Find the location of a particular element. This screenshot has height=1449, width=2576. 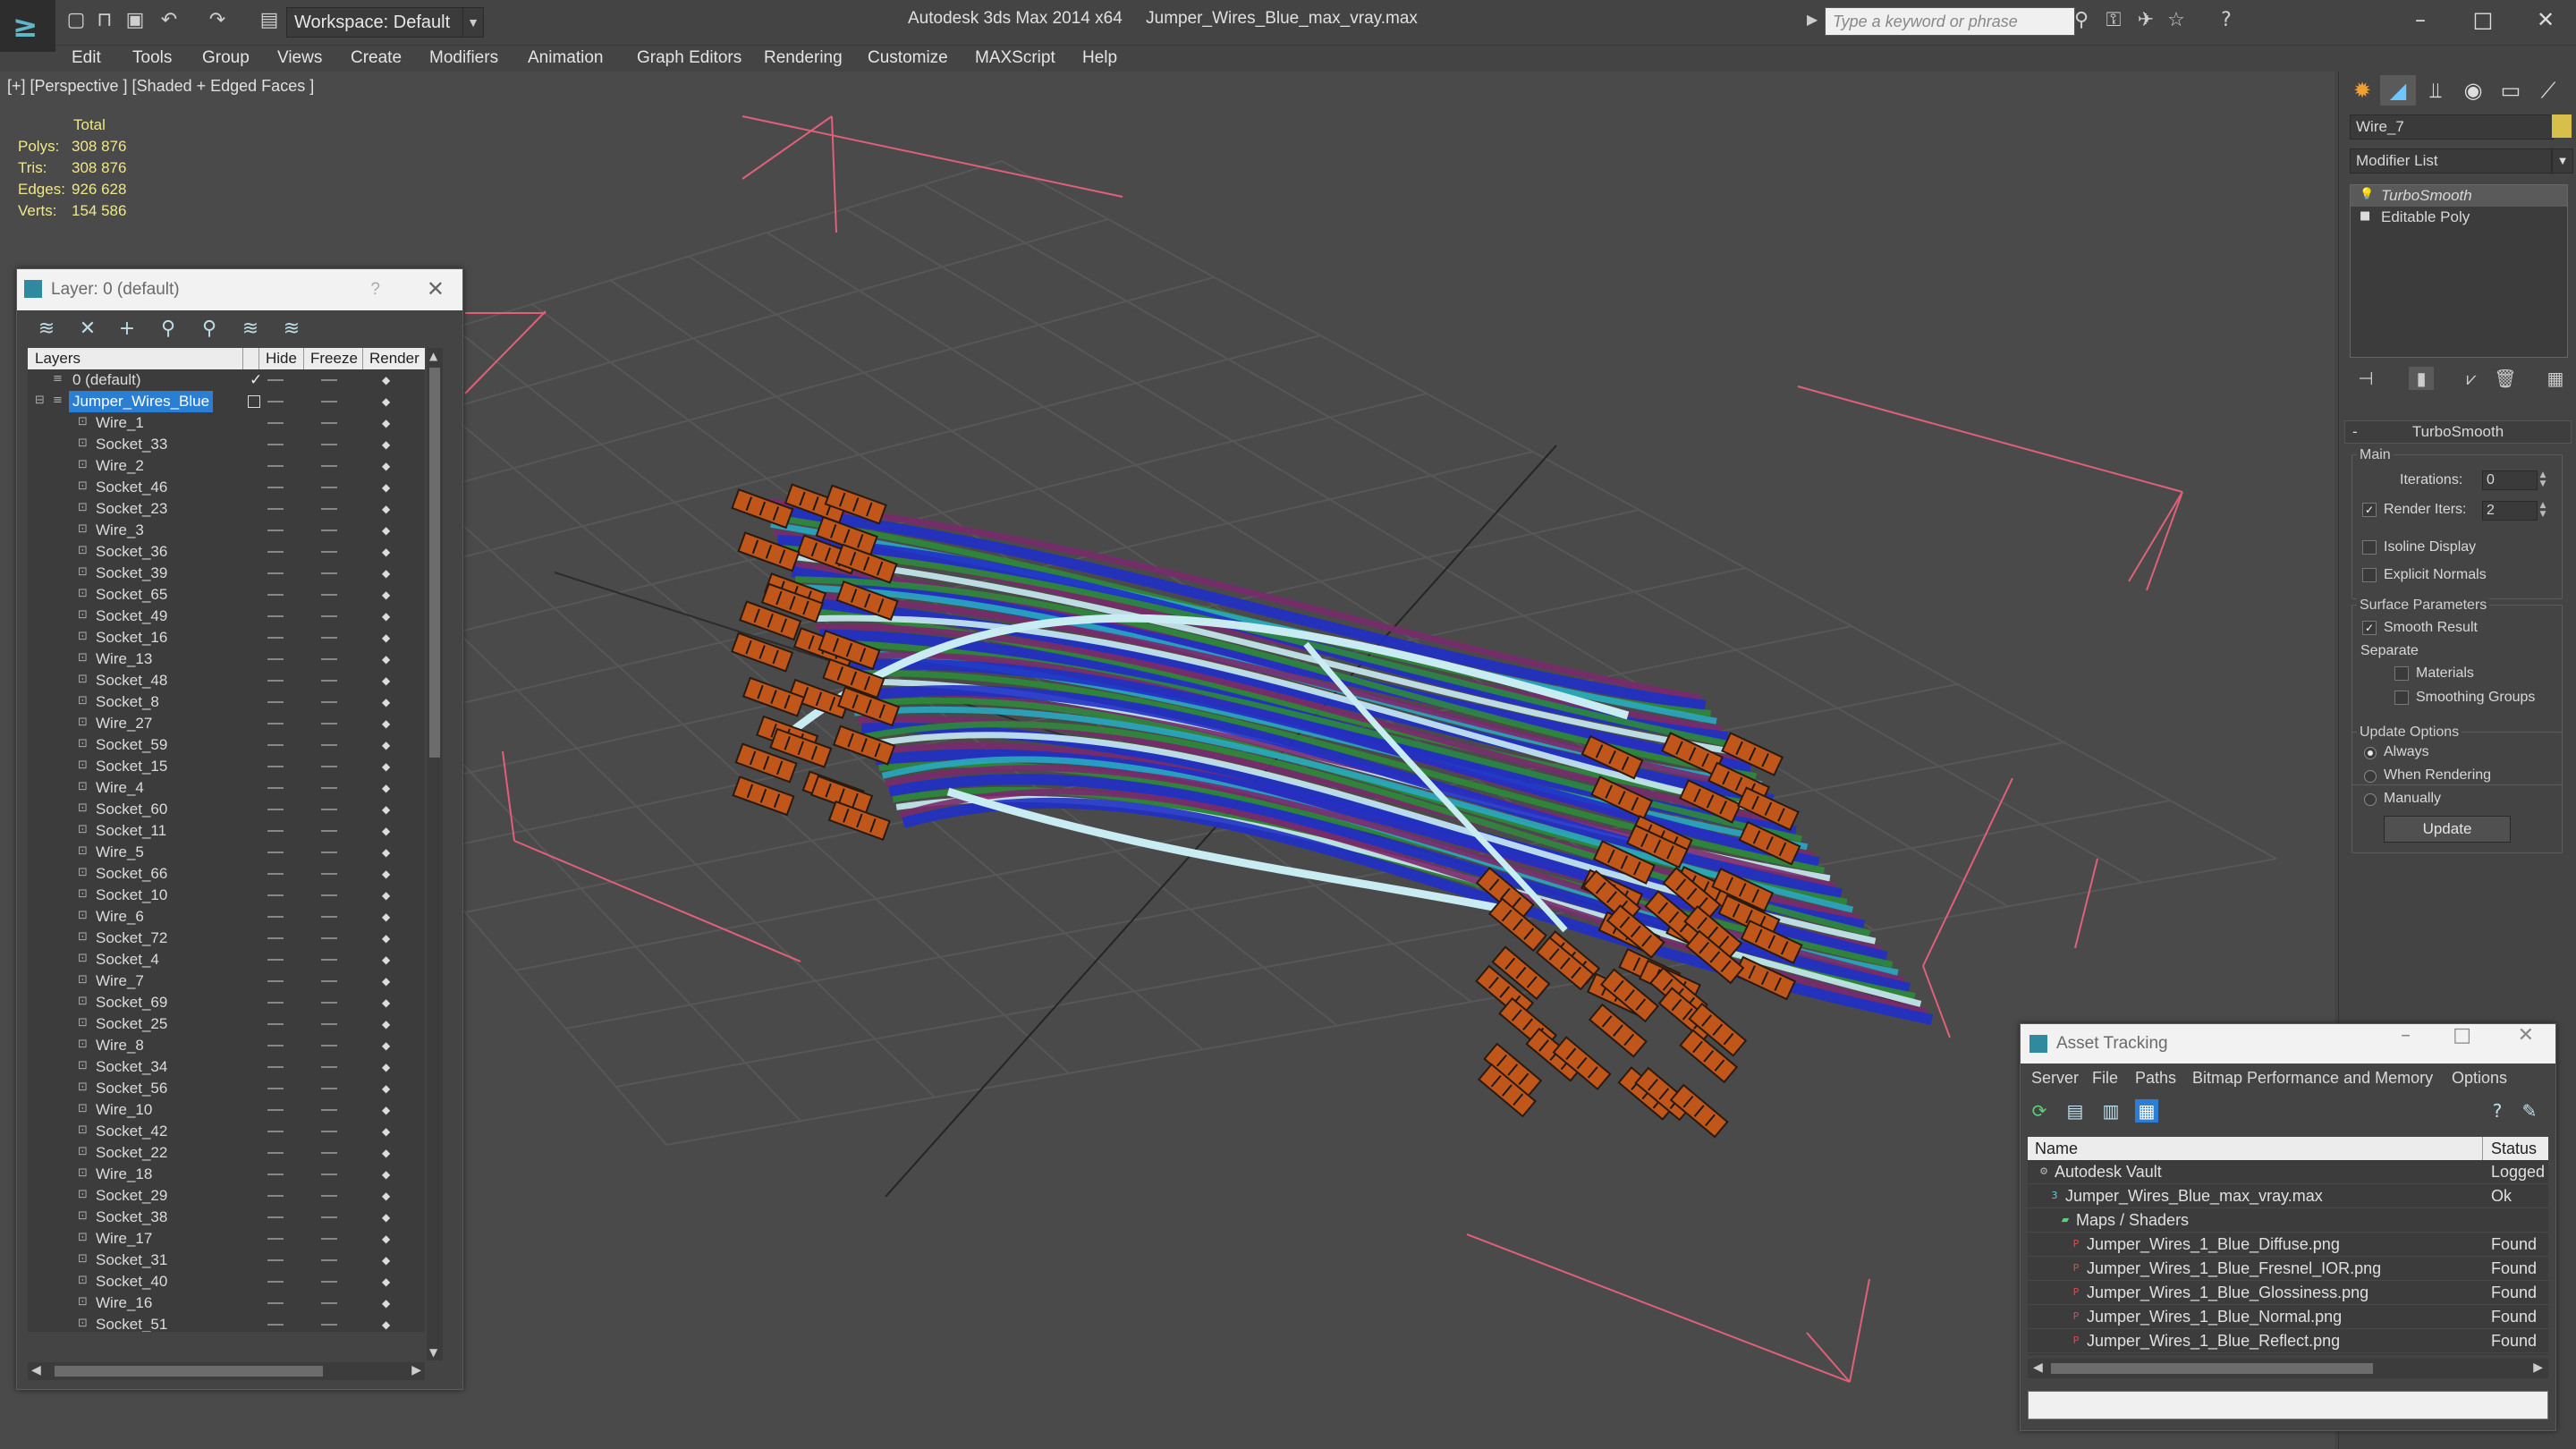

menu-maxscript: MAXScript is located at coordinates (1015, 58).